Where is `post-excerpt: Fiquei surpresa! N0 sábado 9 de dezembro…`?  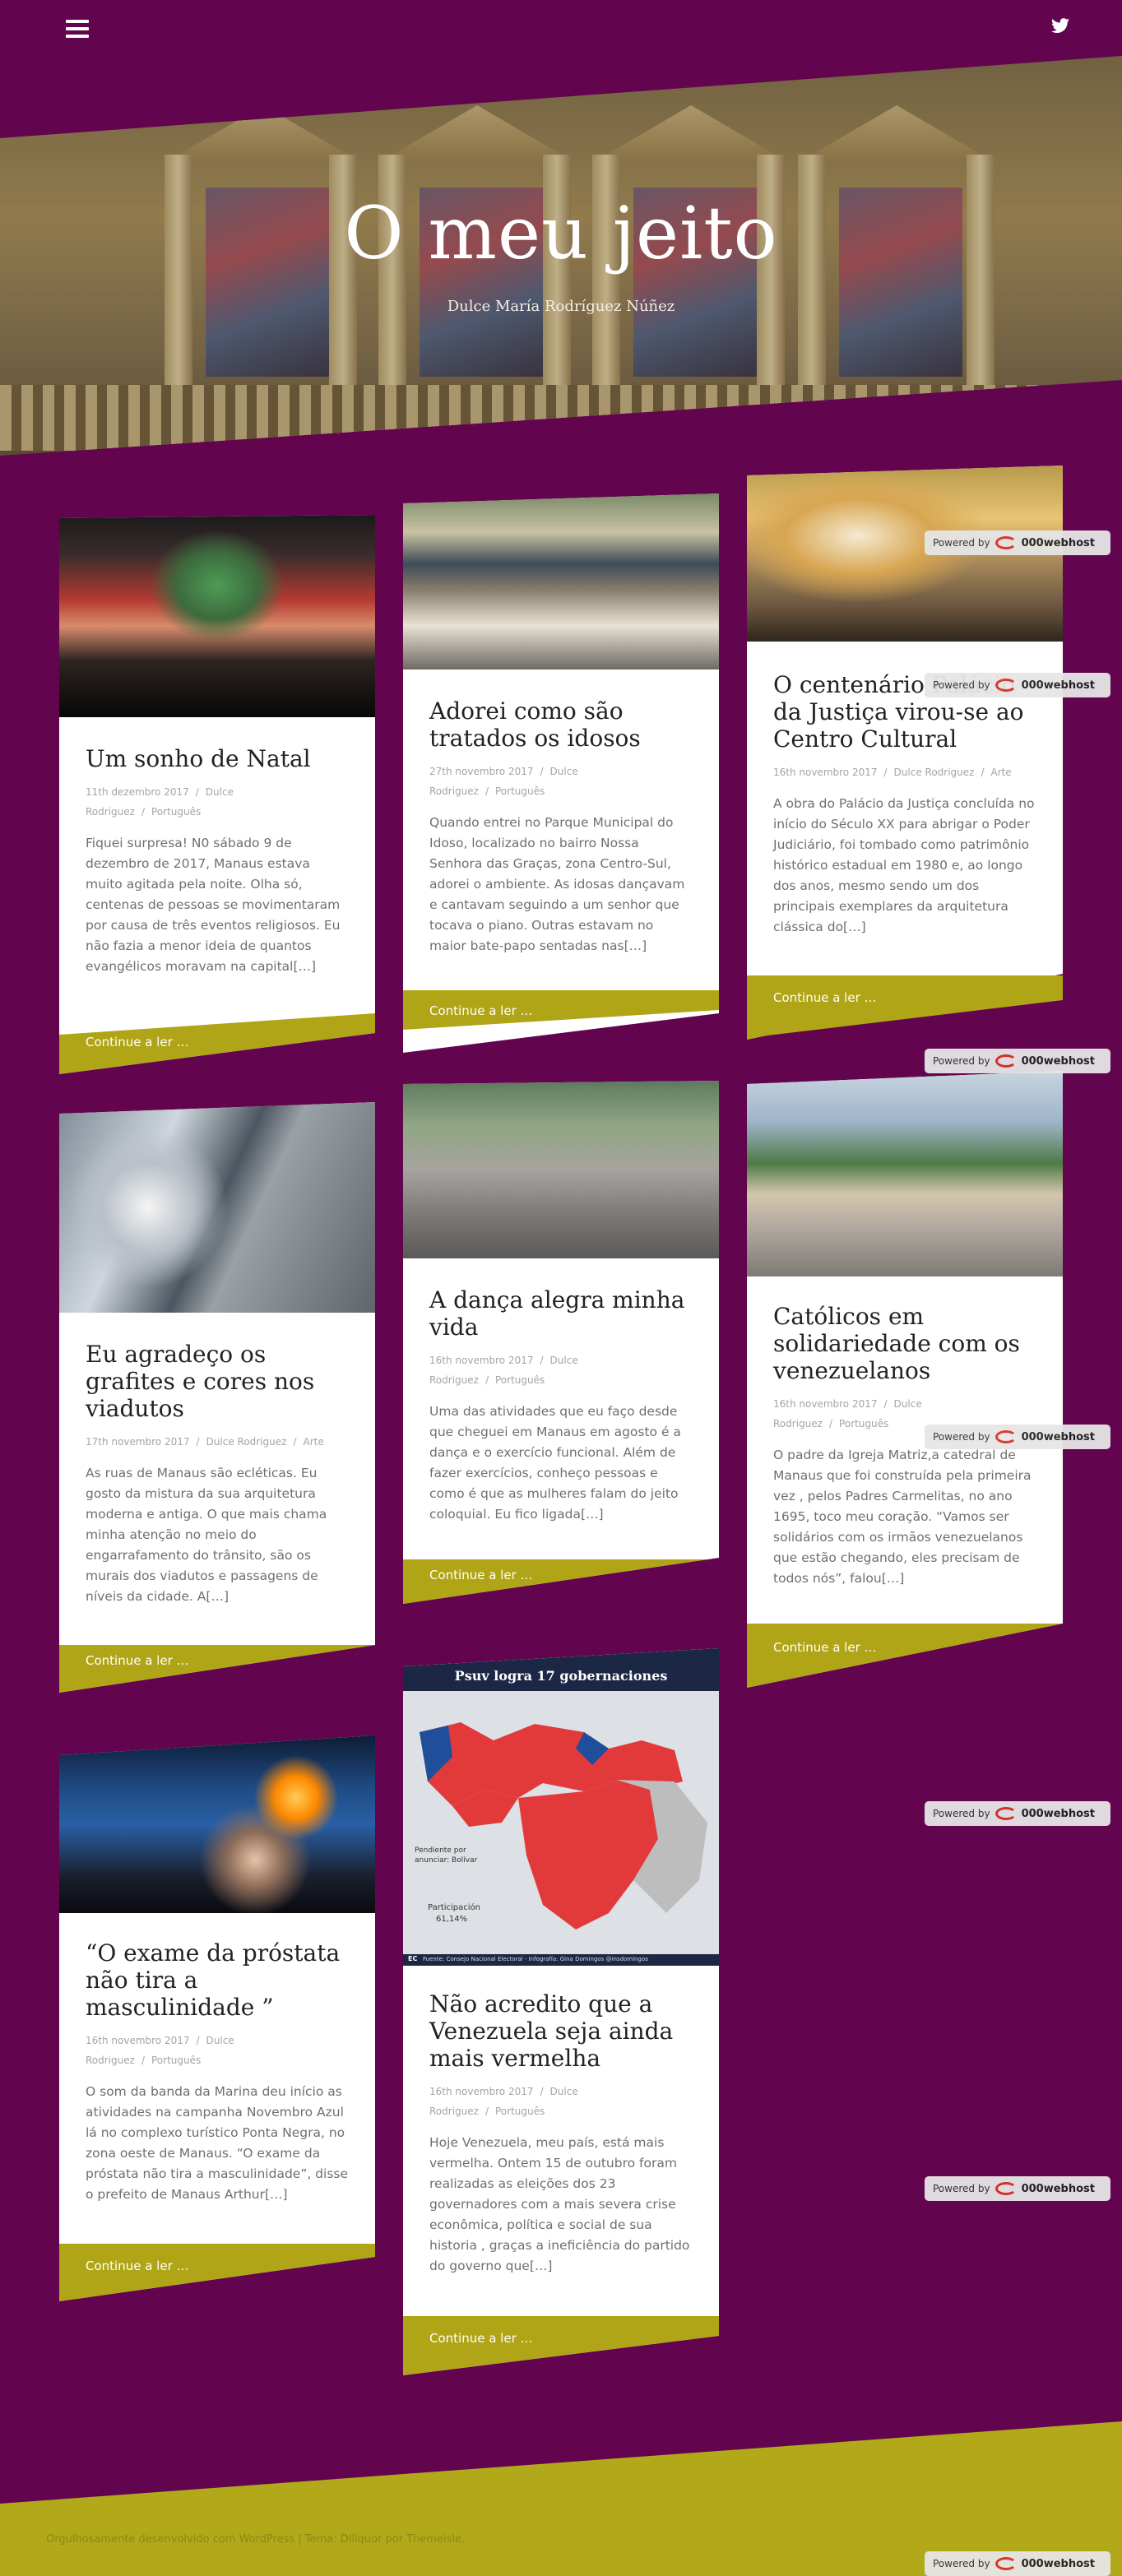 post-excerpt: Fiquei surpresa! N0 sábado 9 de dezembro… is located at coordinates (213, 905).